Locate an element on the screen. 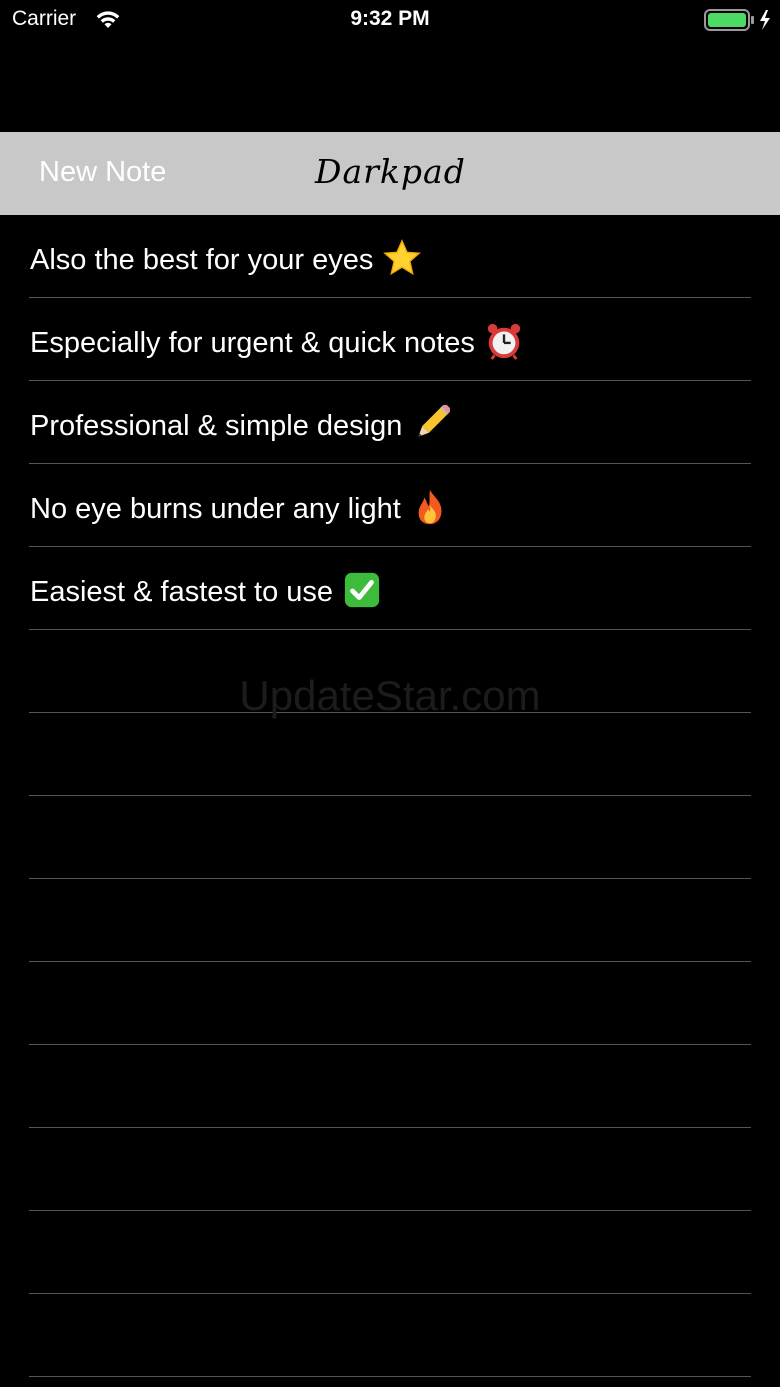  note-label: No eye burns under any light is located at coordinates (215, 509).